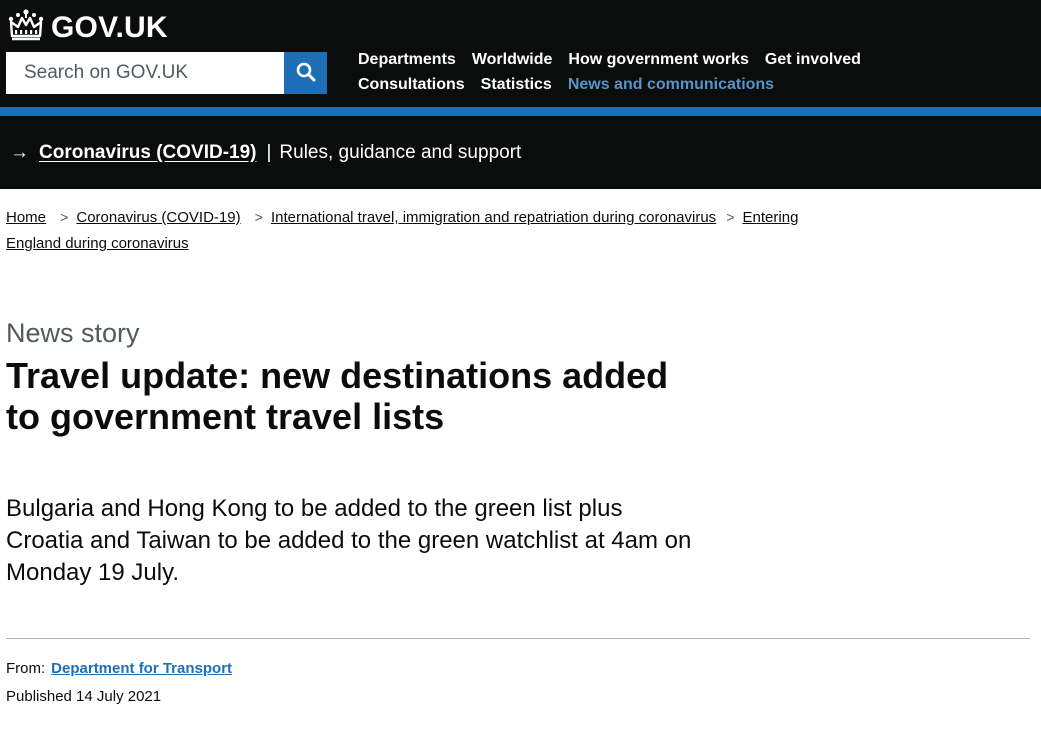  Describe the element at coordinates (26, 668) in the screenshot. I see `from-label: From:` at that location.